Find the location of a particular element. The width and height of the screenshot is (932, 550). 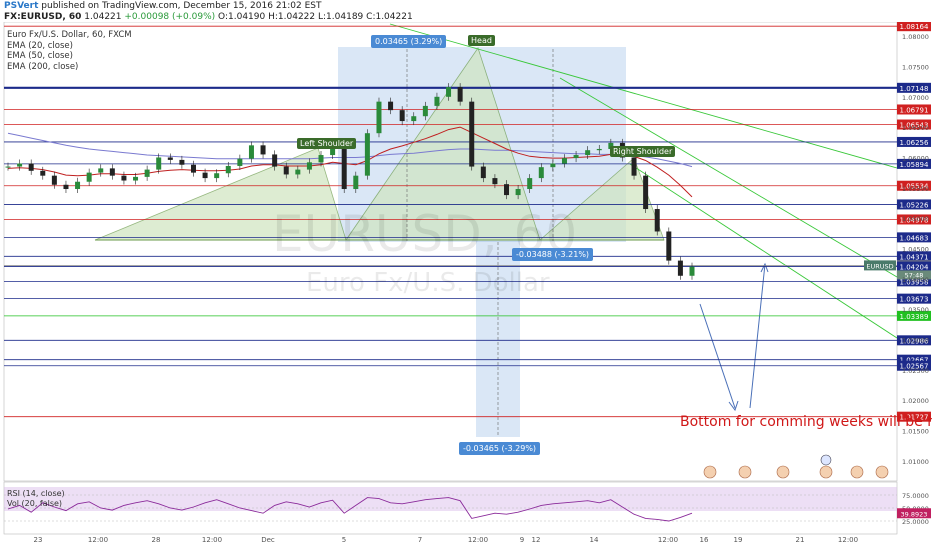

level-label: 1.04683 is located at coordinates (914, 238).